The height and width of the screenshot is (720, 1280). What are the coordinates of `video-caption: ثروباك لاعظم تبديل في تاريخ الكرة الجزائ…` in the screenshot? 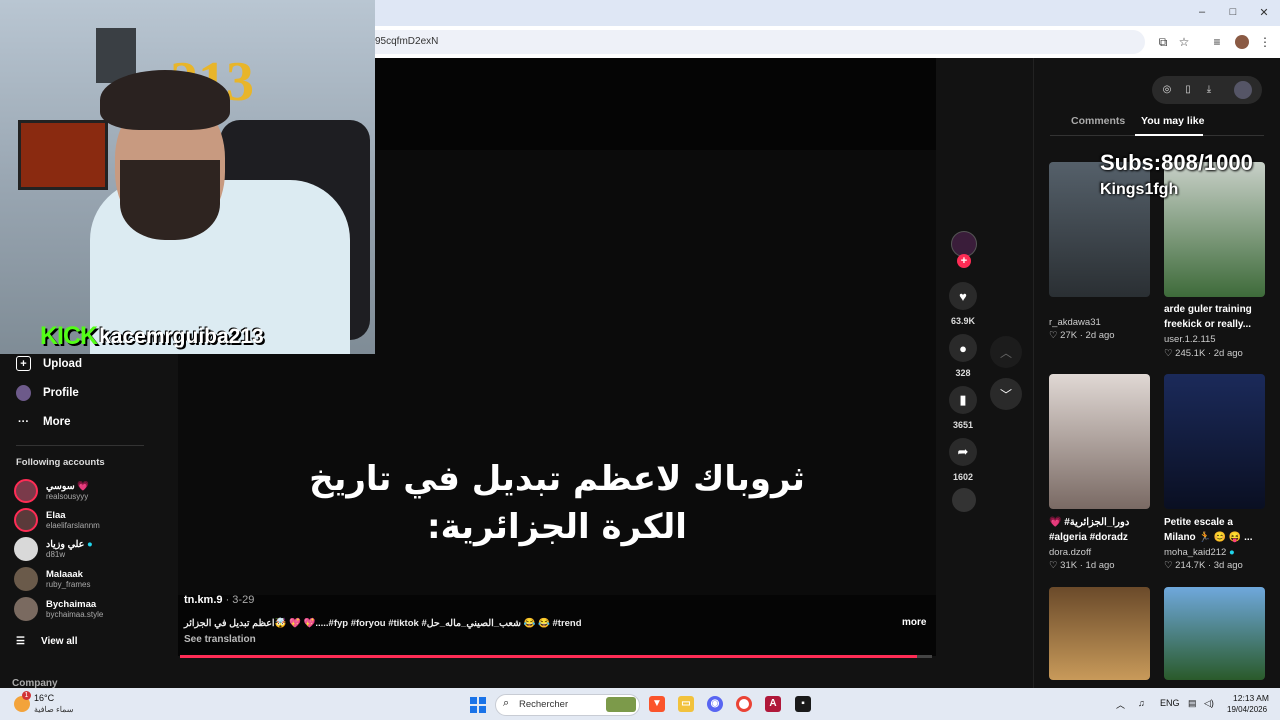 It's located at (557, 503).